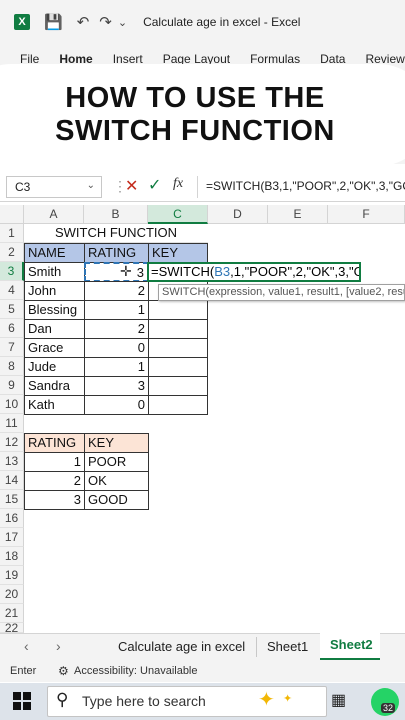 The height and width of the screenshot is (720, 405). Describe the element at coordinates (183, 271) in the screenshot. I see `editor-prefix: =SWITCH(` at that location.